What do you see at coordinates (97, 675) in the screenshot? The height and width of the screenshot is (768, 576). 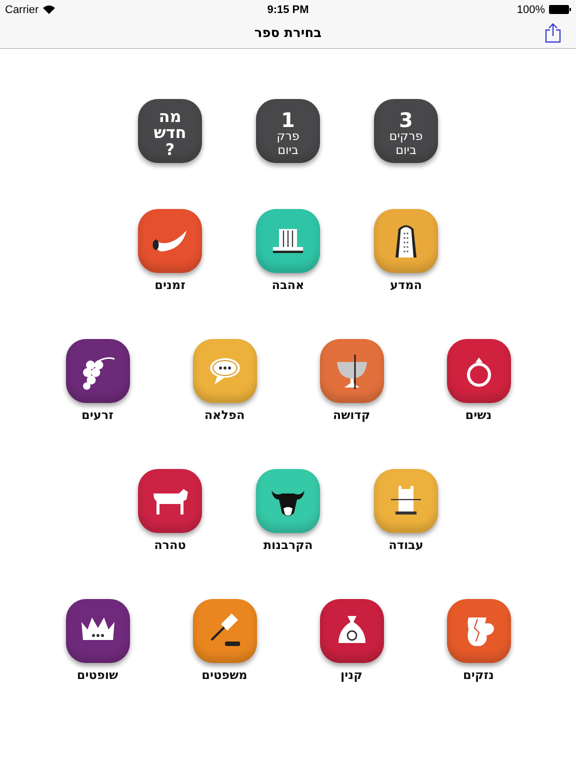 I see `book-label: שופטים` at bounding box center [97, 675].